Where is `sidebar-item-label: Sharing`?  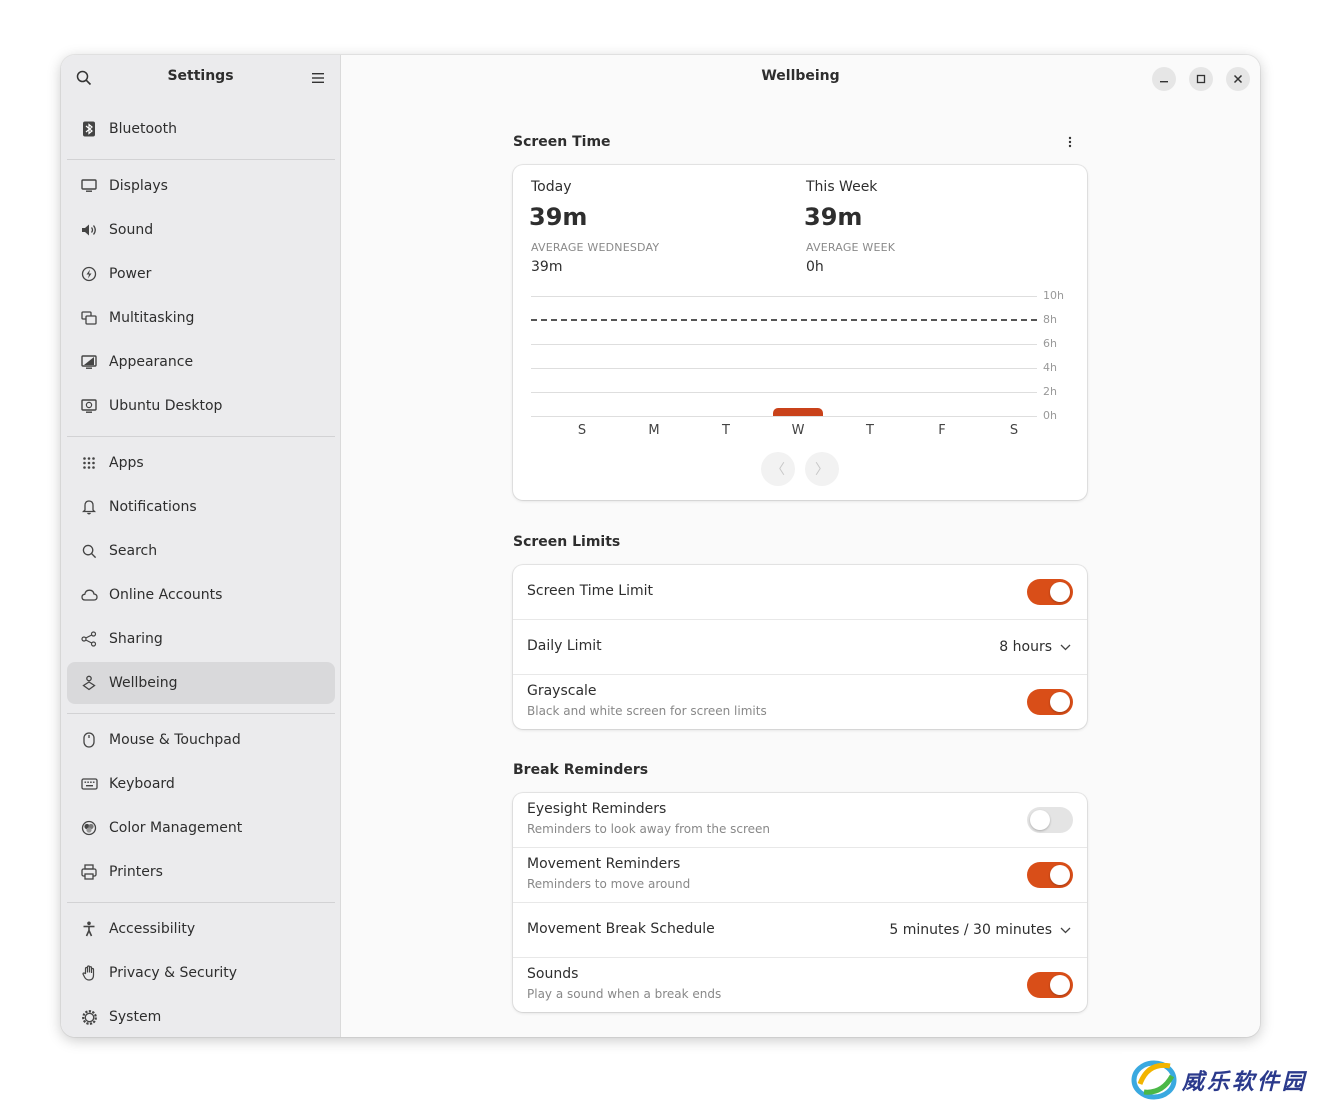 sidebar-item-label: Sharing is located at coordinates (136, 639).